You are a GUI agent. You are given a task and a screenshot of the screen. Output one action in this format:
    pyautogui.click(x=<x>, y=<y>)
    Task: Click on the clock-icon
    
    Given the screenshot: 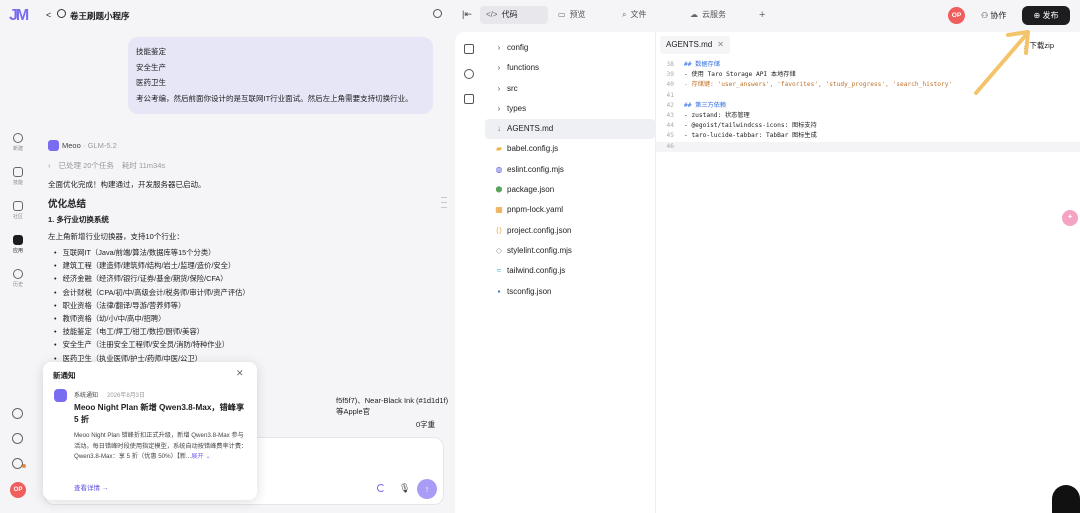 What is the action you would take?
    pyautogui.click(x=18, y=274)
    